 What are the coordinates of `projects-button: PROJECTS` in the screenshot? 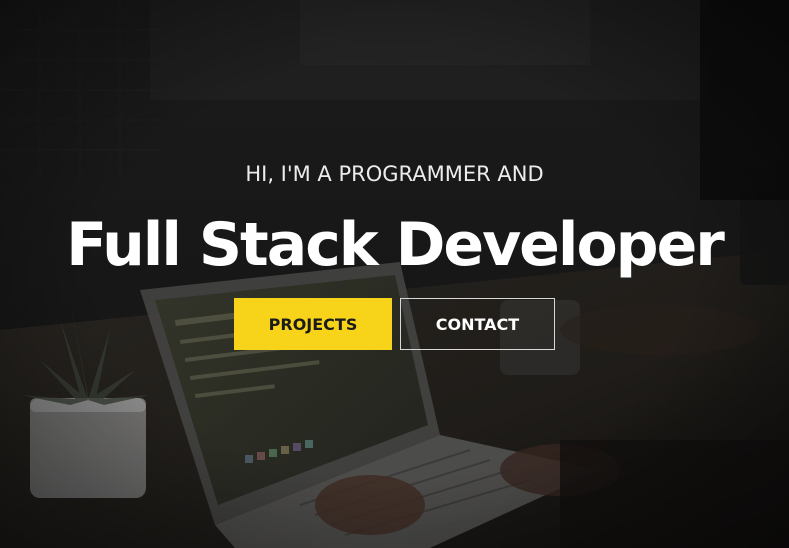 It's located at (313, 324).